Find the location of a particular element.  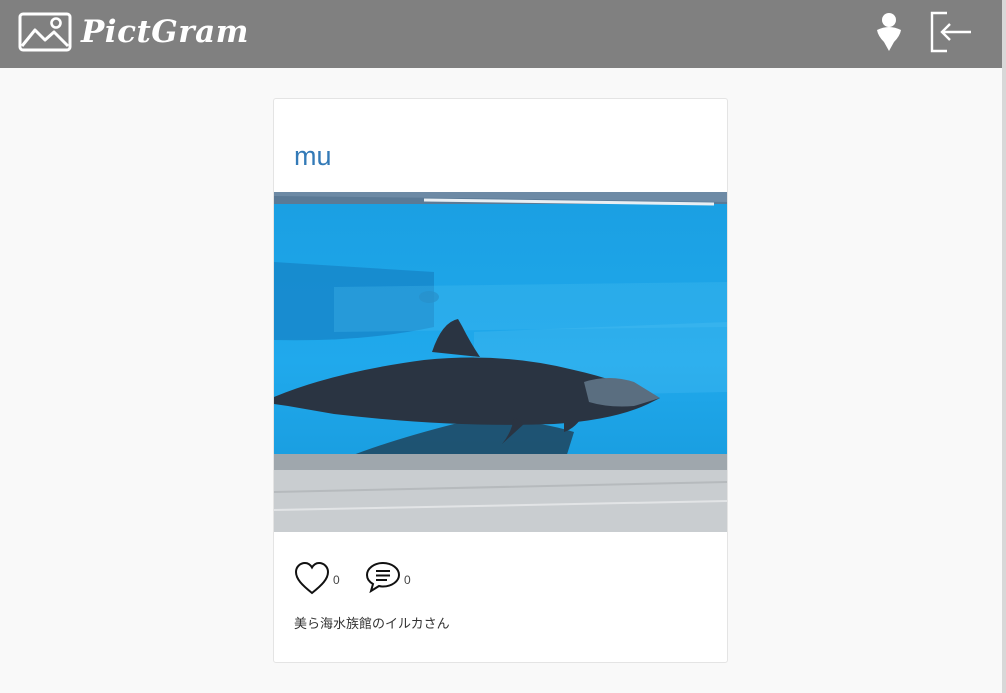

logout-button is located at coordinates (951, 33).